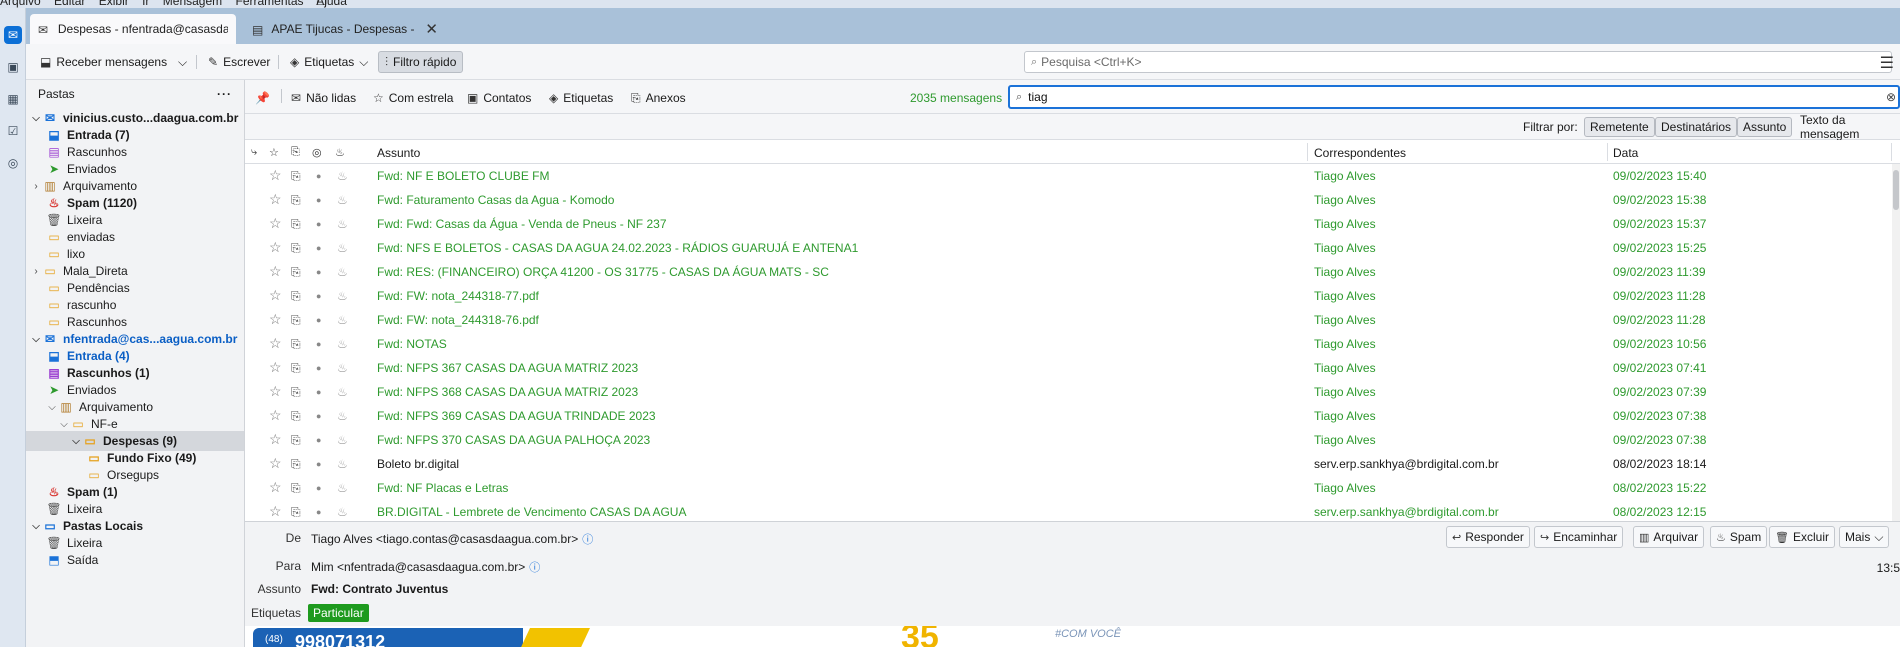  I want to click on filter-sender-toggle: Remetente, so click(1619, 127).